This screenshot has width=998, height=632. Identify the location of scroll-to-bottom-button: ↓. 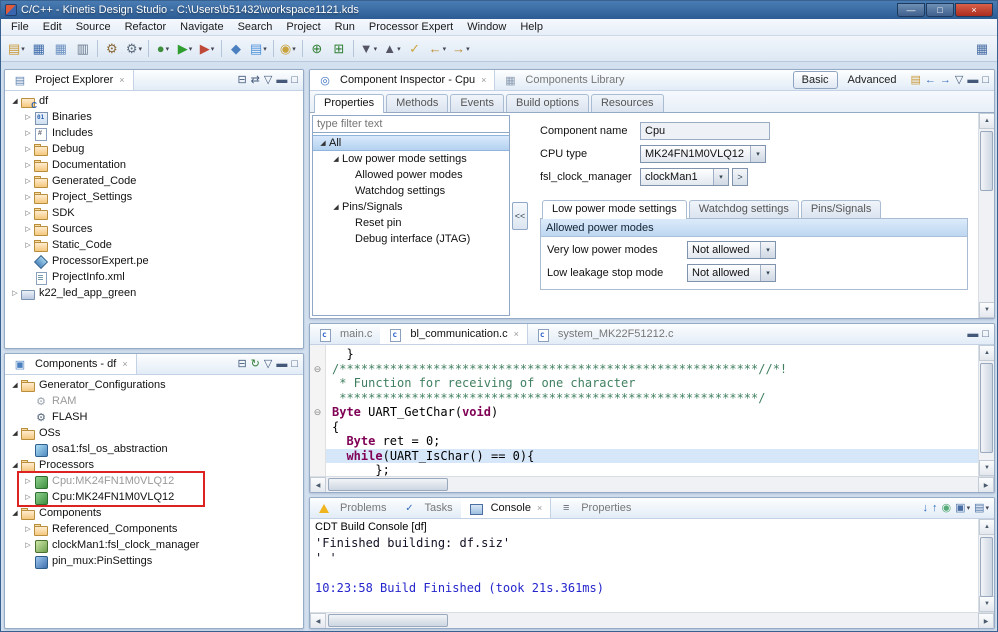
(926, 508).